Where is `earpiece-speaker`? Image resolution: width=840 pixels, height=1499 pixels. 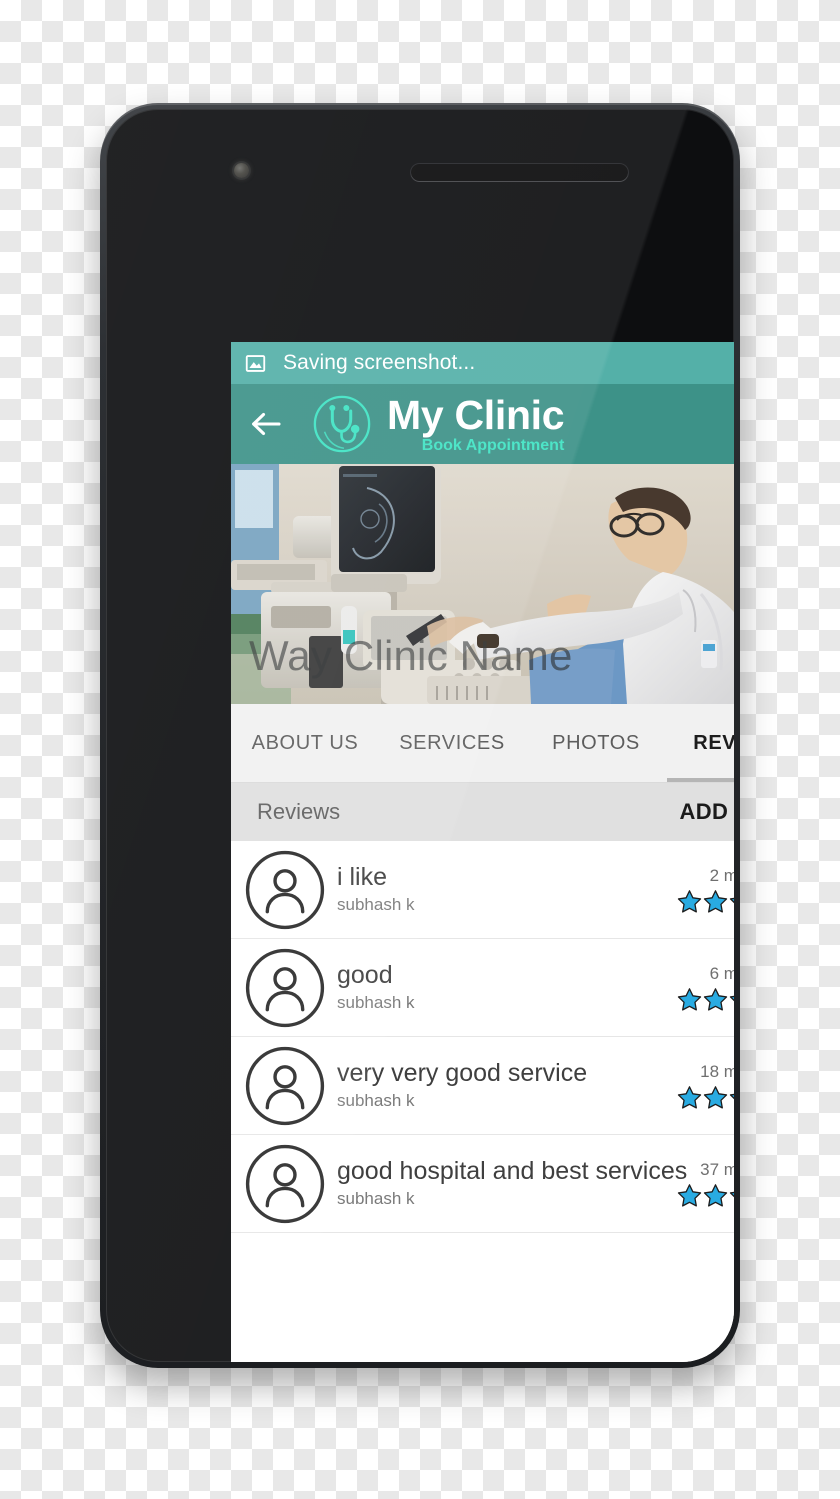 earpiece-speaker is located at coordinates (519, 172).